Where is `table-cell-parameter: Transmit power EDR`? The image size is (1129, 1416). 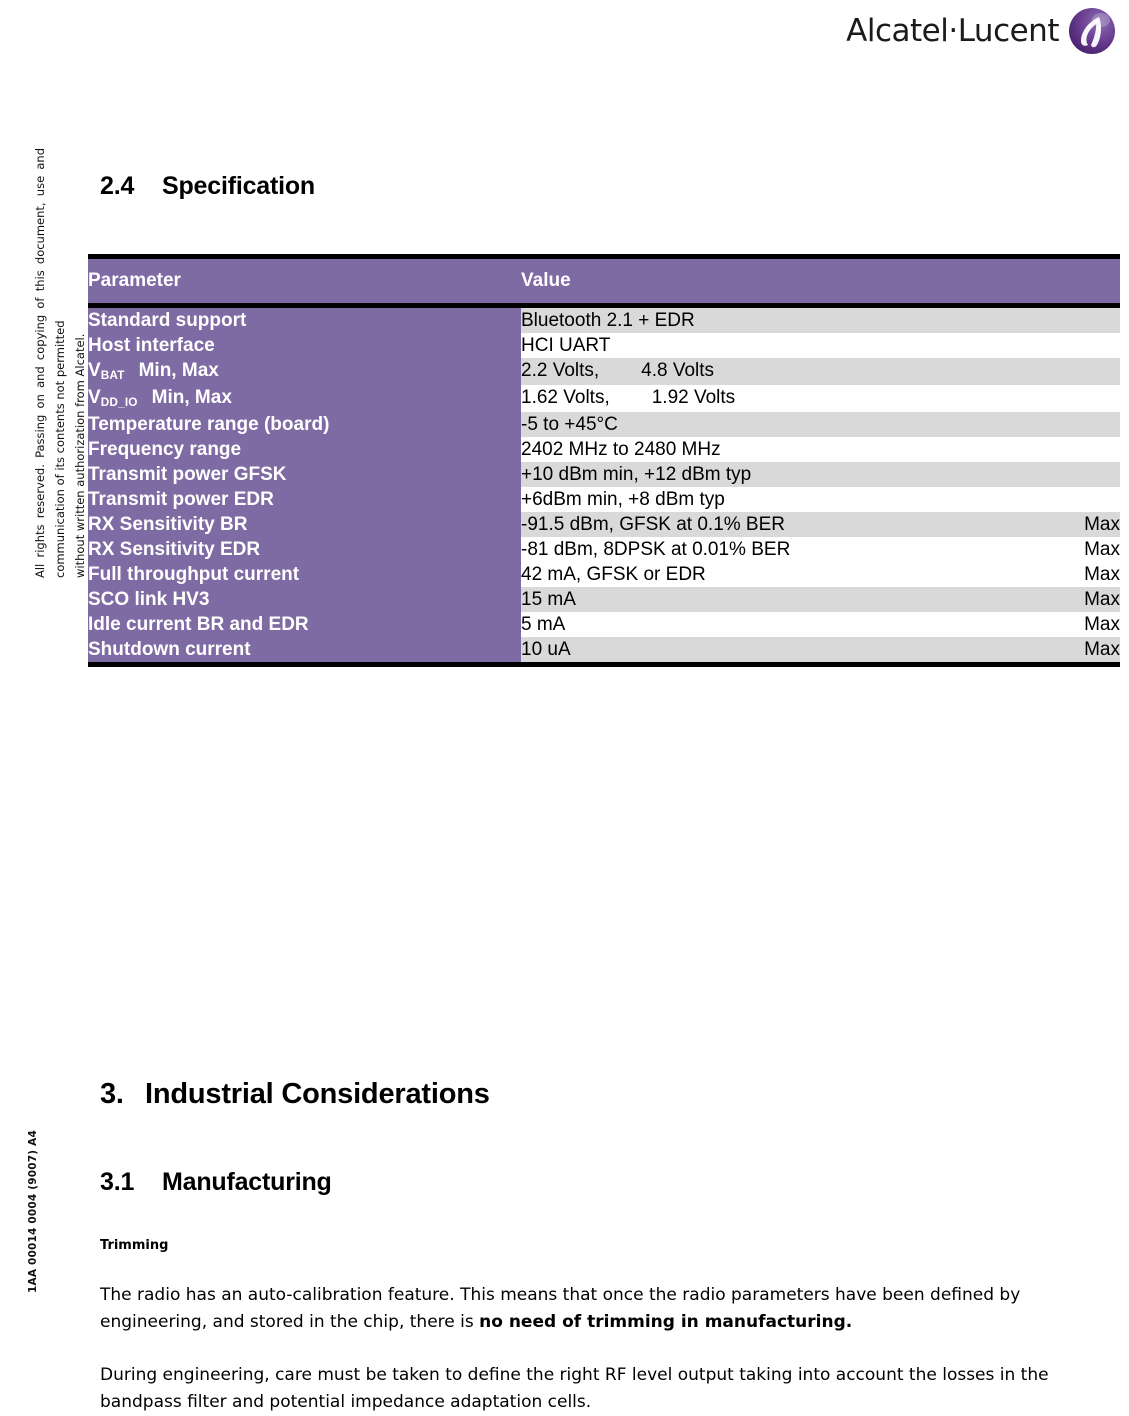
table-cell-parameter: Transmit power EDR is located at coordinates (304, 499).